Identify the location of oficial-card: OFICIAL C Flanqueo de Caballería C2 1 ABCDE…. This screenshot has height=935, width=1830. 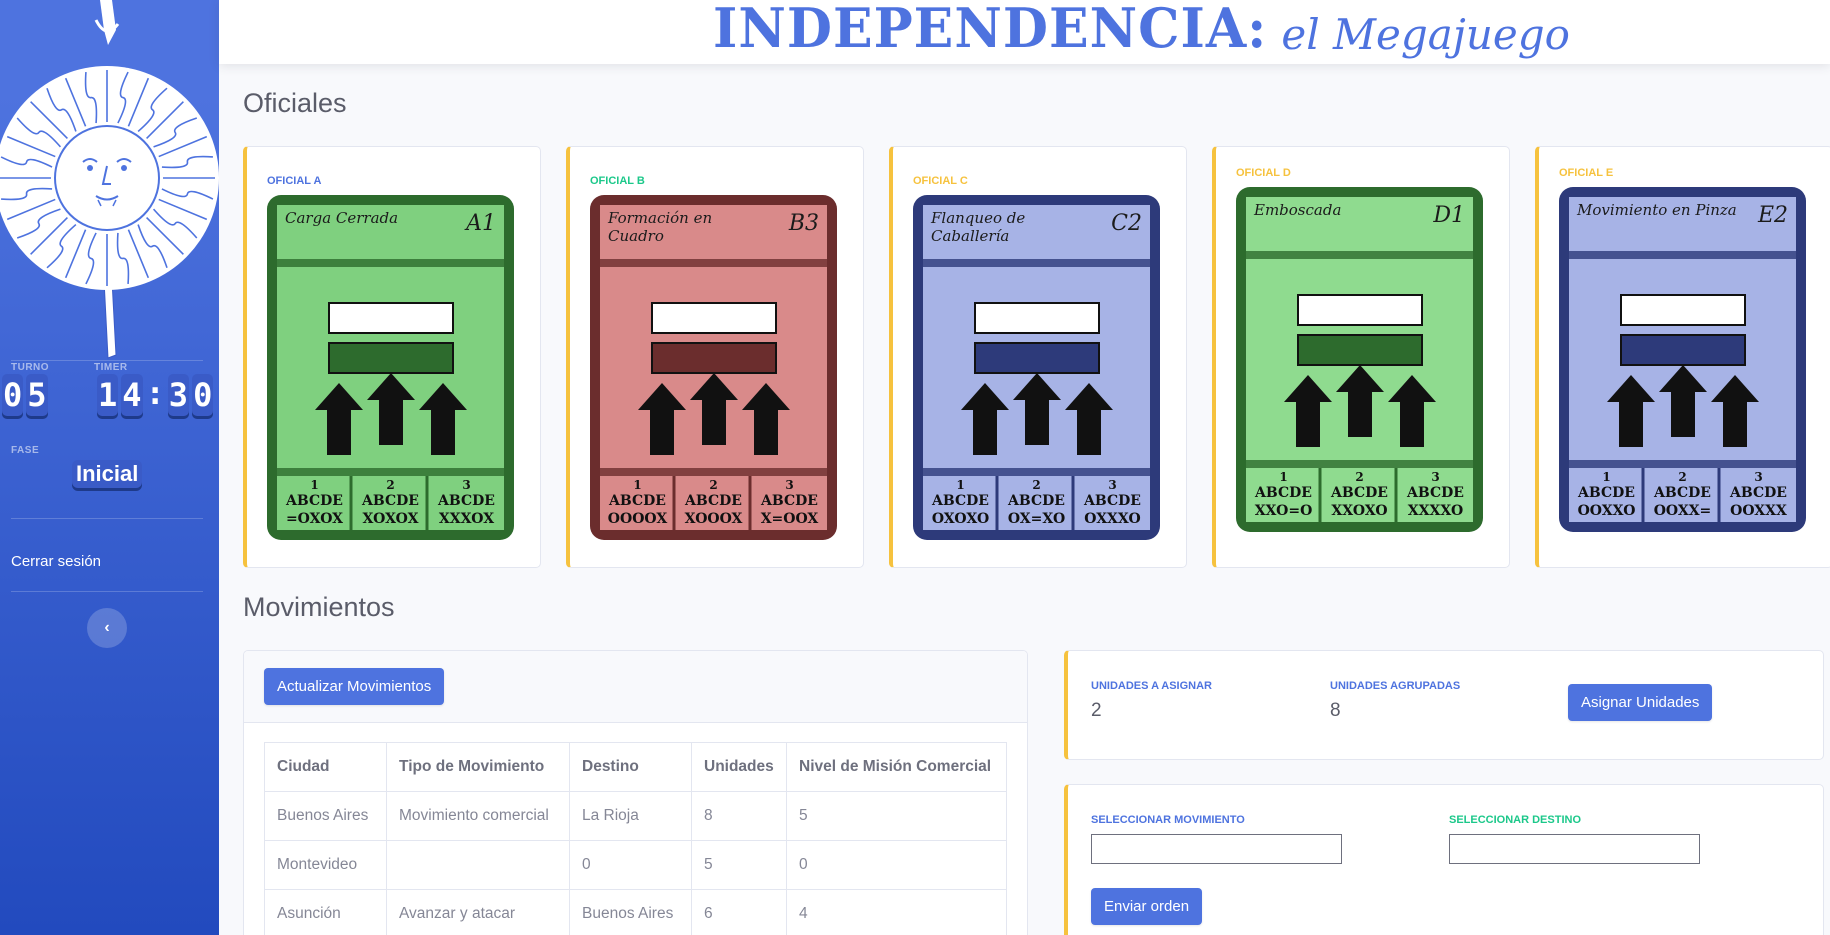
(1038, 357).